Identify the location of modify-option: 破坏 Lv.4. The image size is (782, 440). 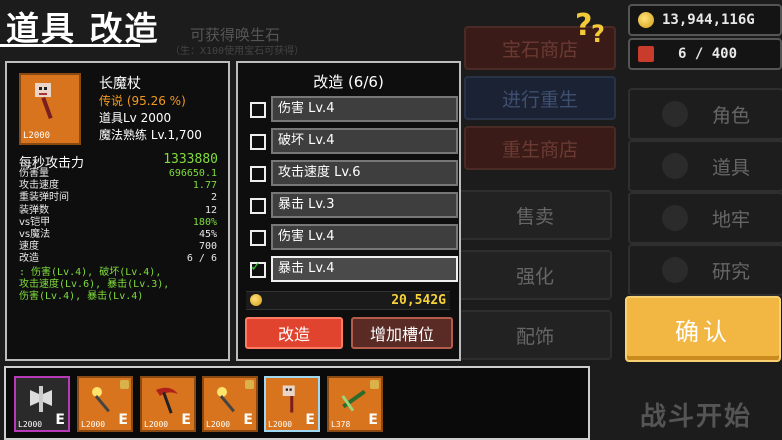
(364, 141).